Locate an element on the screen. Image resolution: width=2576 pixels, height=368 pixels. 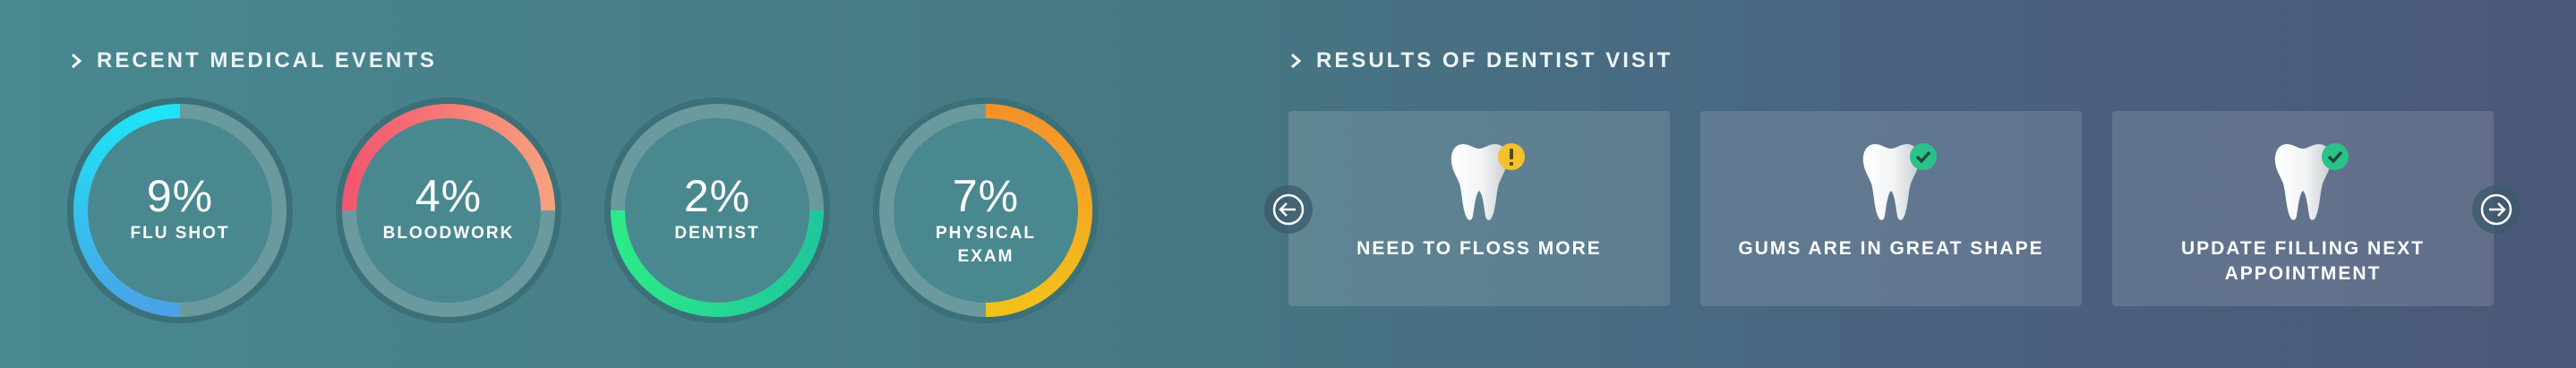
result-text: NEED TO FLOSS MORE is located at coordinates (1479, 248).